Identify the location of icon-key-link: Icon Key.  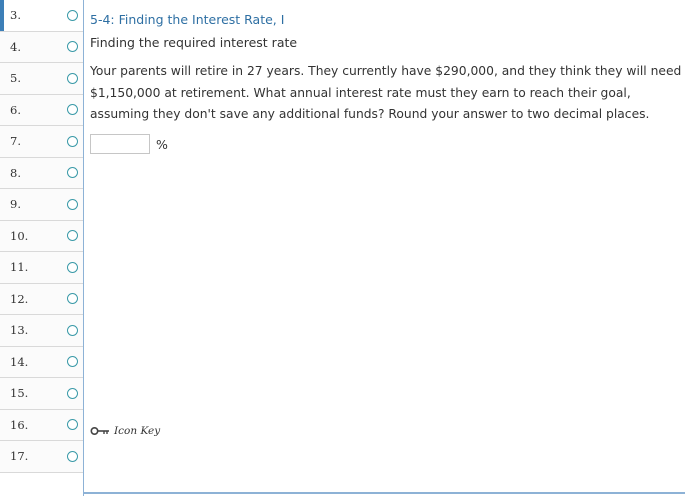
(125, 431).